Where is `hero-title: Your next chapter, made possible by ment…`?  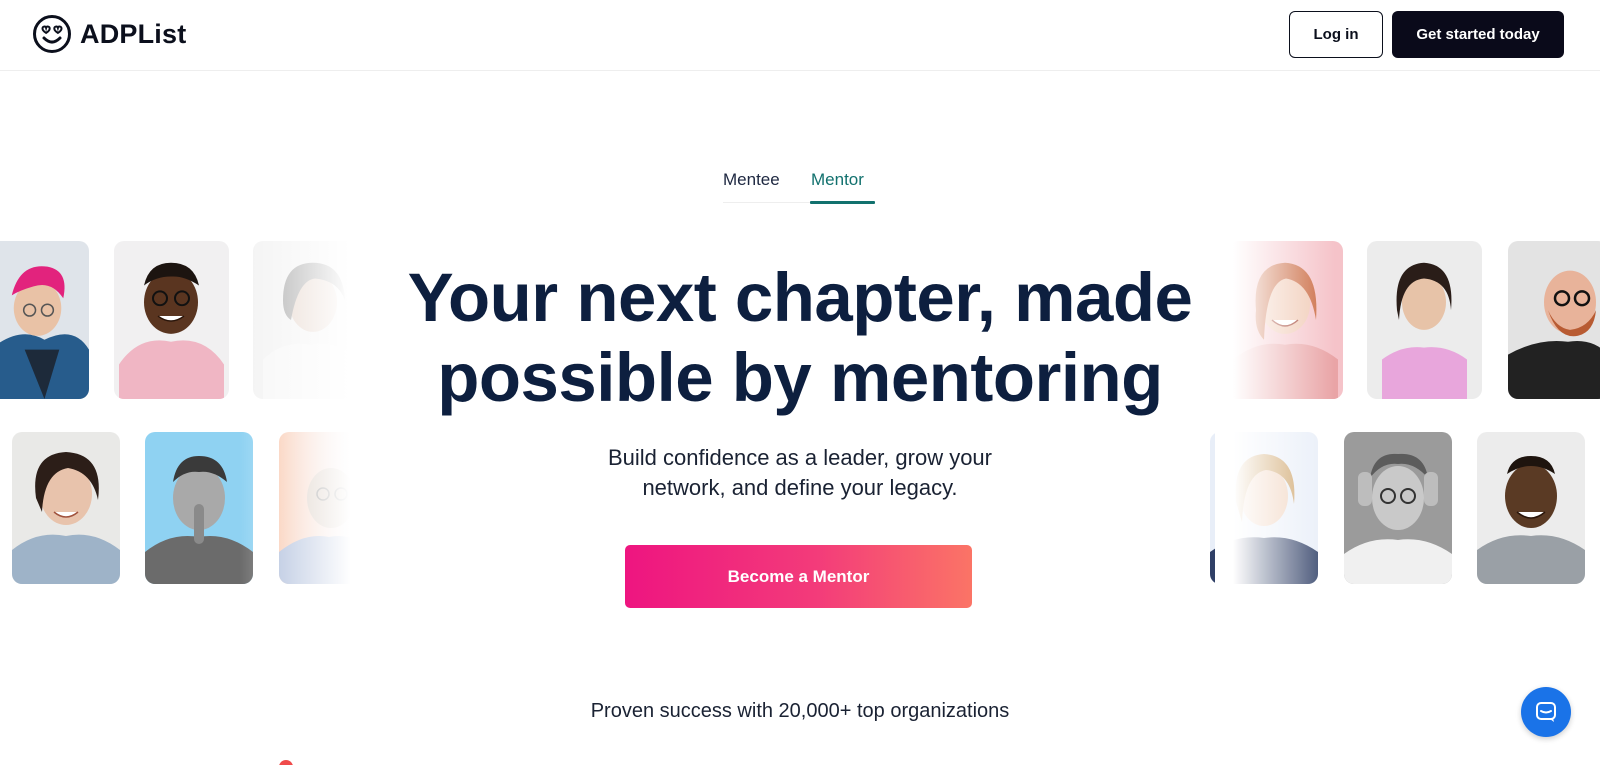
hero-title: Your next chapter, made possible by ment… is located at coordinates (800, 338).